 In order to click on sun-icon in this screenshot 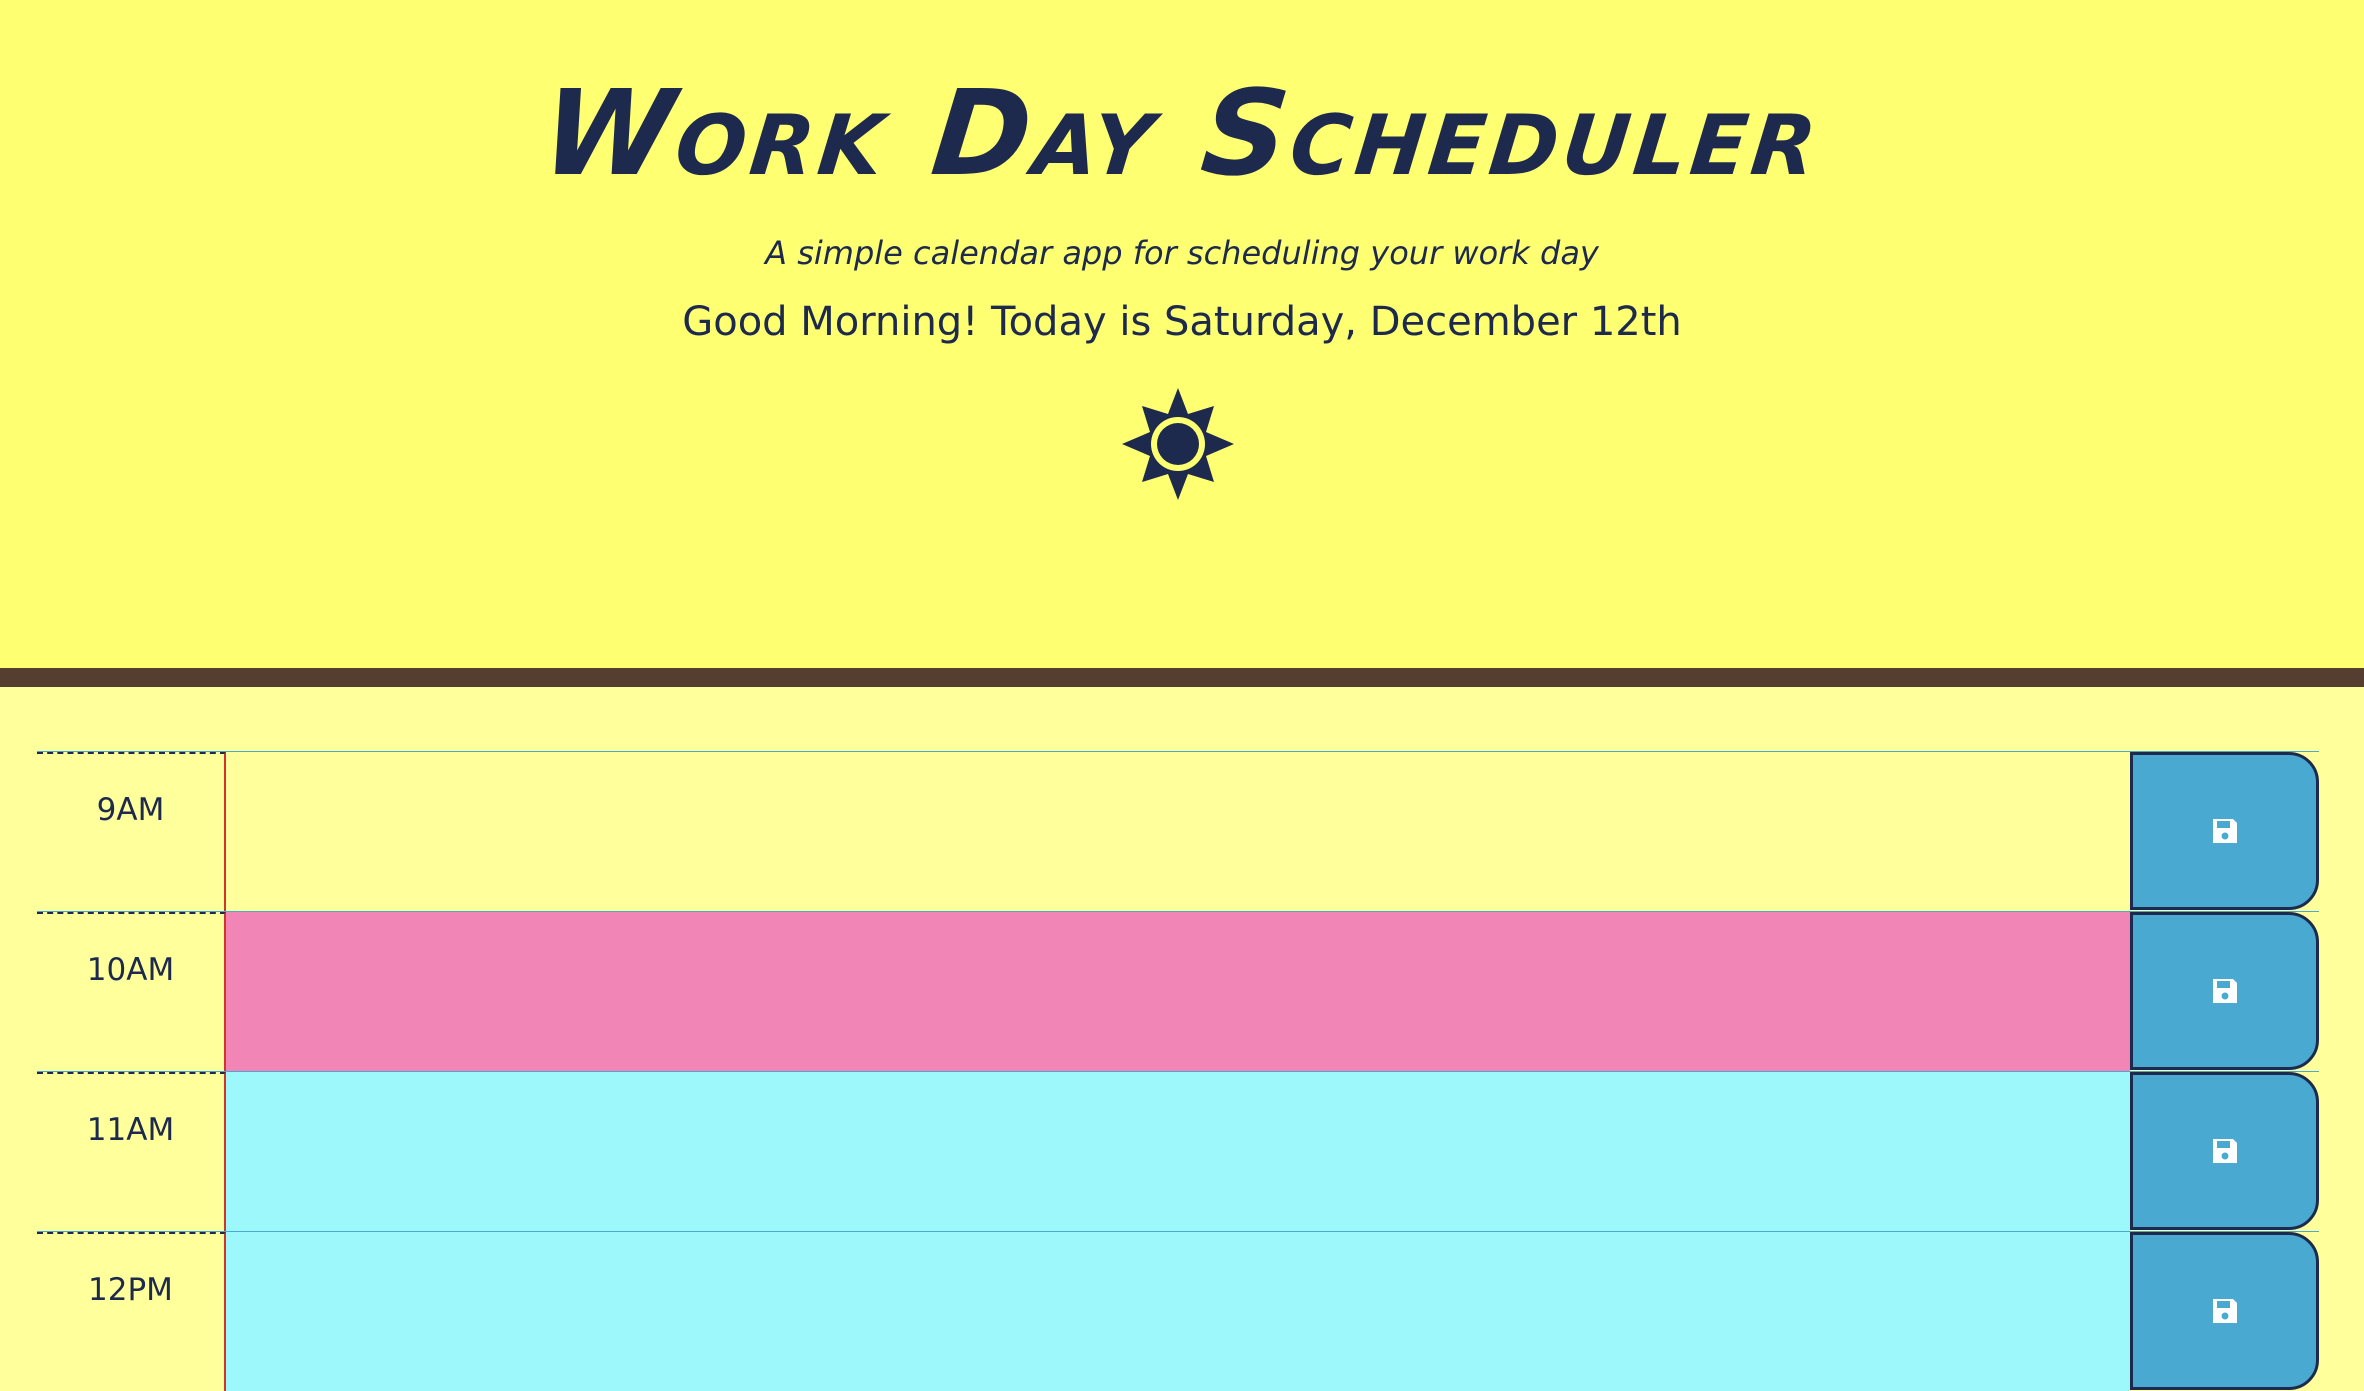, I will do `click(1178, 444)`.